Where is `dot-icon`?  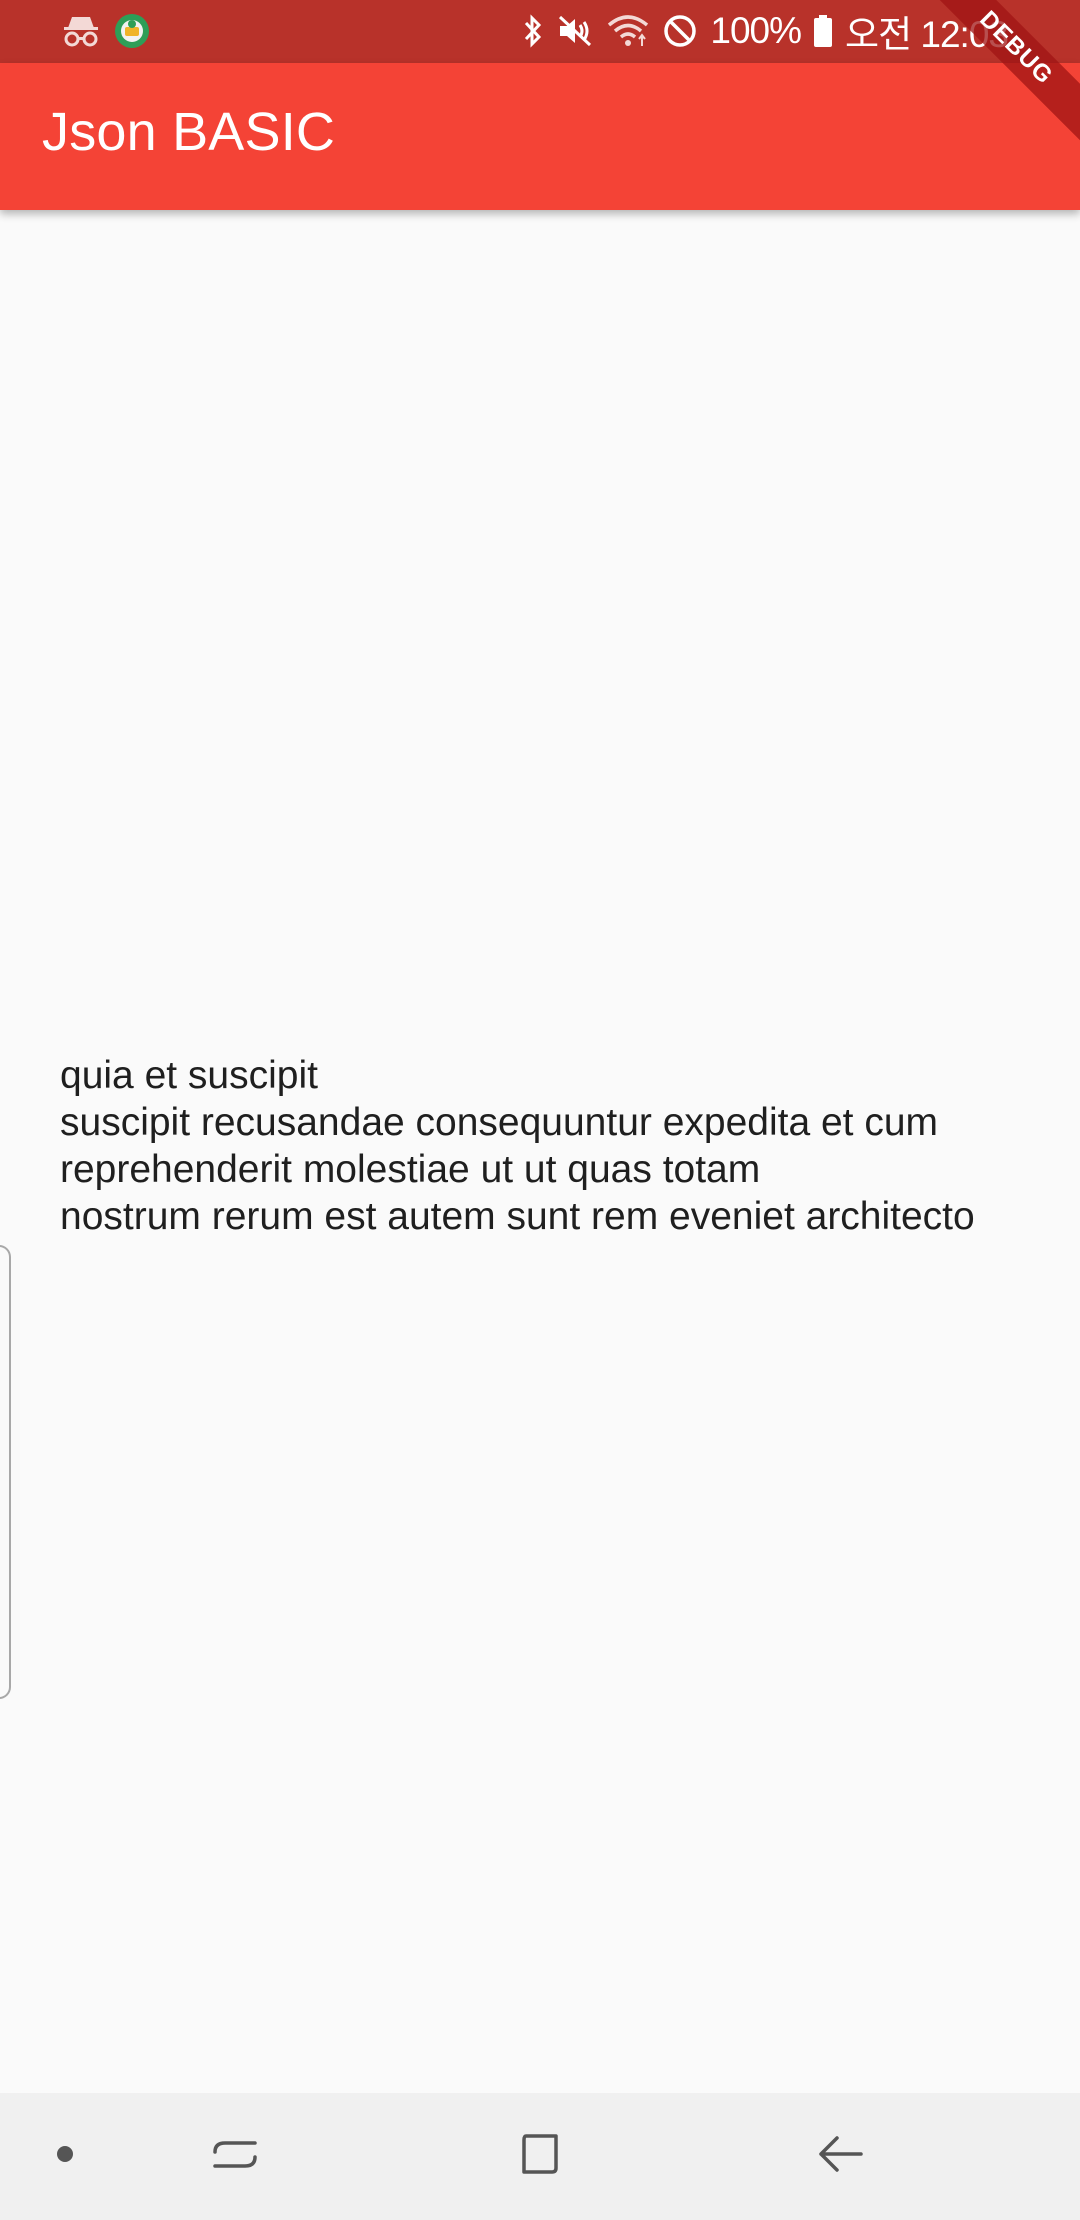 dot-icon is located at coordinates (65, 2156).